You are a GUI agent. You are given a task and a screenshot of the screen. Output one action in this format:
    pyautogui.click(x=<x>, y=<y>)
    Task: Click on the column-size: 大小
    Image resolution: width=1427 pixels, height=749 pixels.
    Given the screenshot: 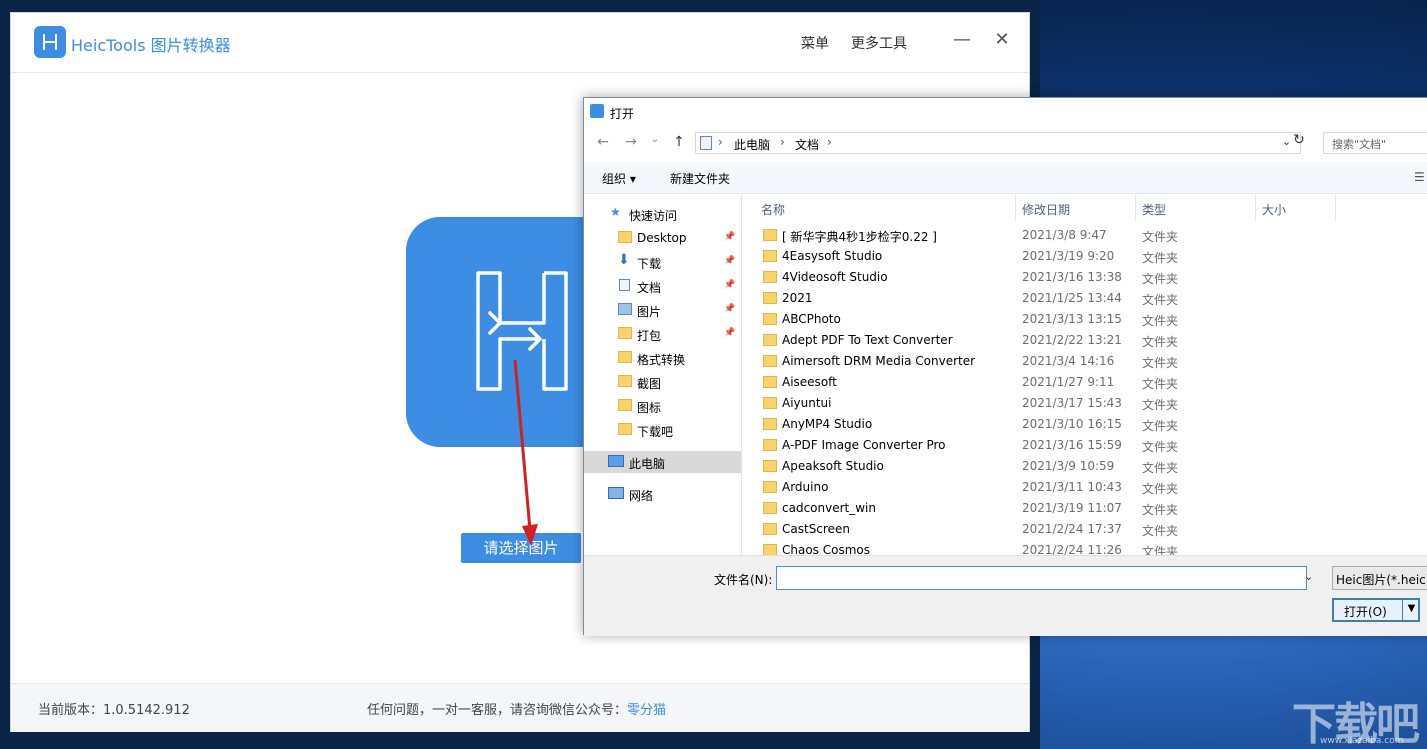 What is the action you would take?
    pyautogui.click(x=1274, y=209)
    